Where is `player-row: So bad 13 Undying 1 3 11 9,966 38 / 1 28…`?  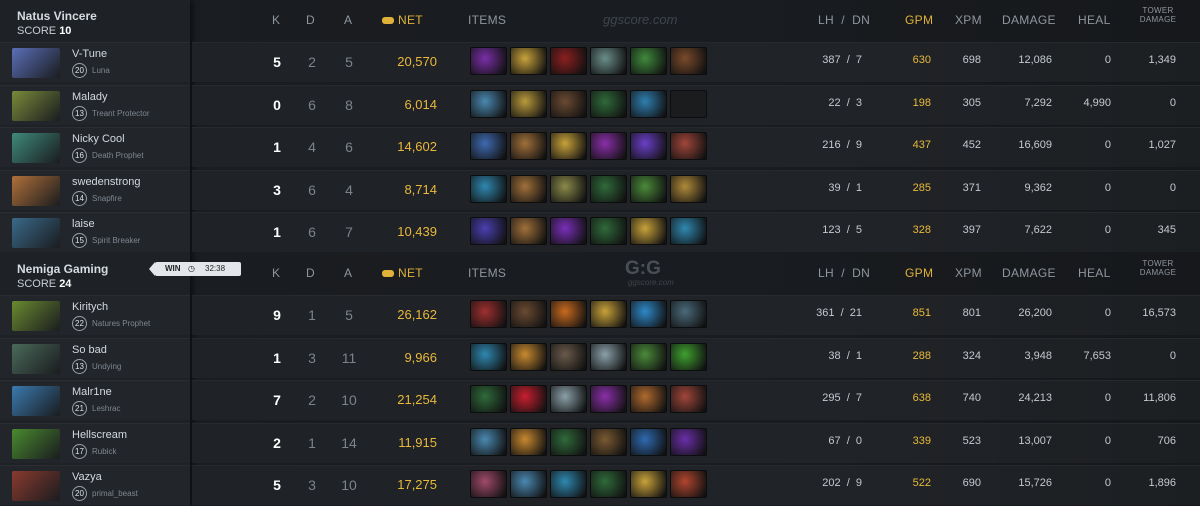
player-row: So bad 13 Undying 1 3 11 9,966 38 / 1 28… is located at coordinates (600, 358).